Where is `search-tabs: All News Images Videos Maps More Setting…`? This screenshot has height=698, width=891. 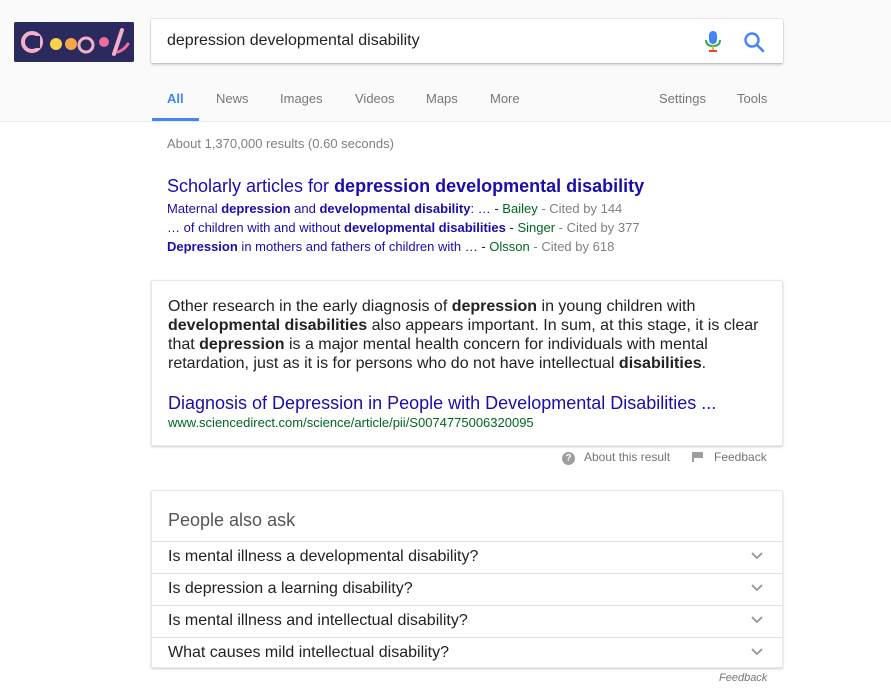 search-tabs: All News Images Videos Maps More Setting… is located at coordinates (445, 105).